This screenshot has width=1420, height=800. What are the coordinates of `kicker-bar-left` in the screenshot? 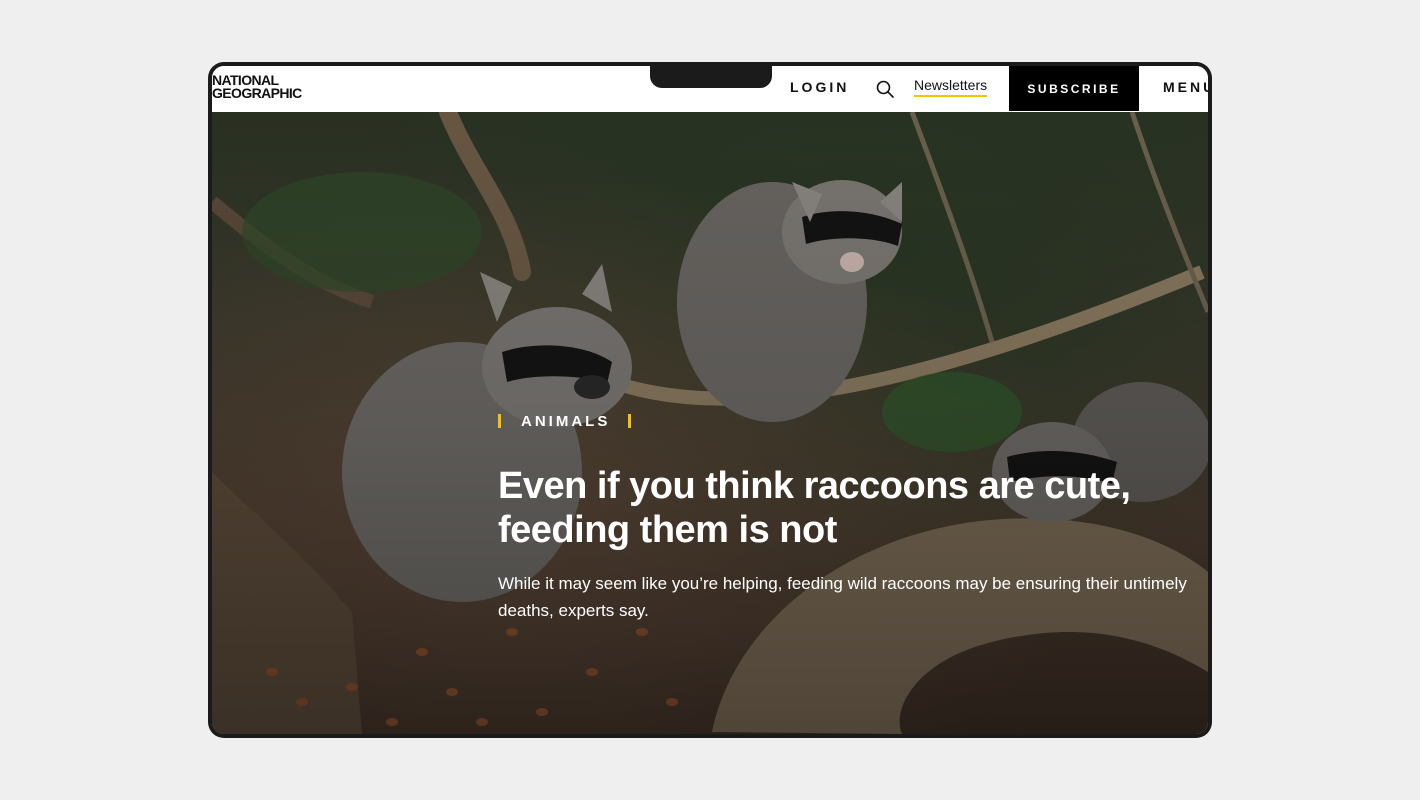 It's located at (499, 421).